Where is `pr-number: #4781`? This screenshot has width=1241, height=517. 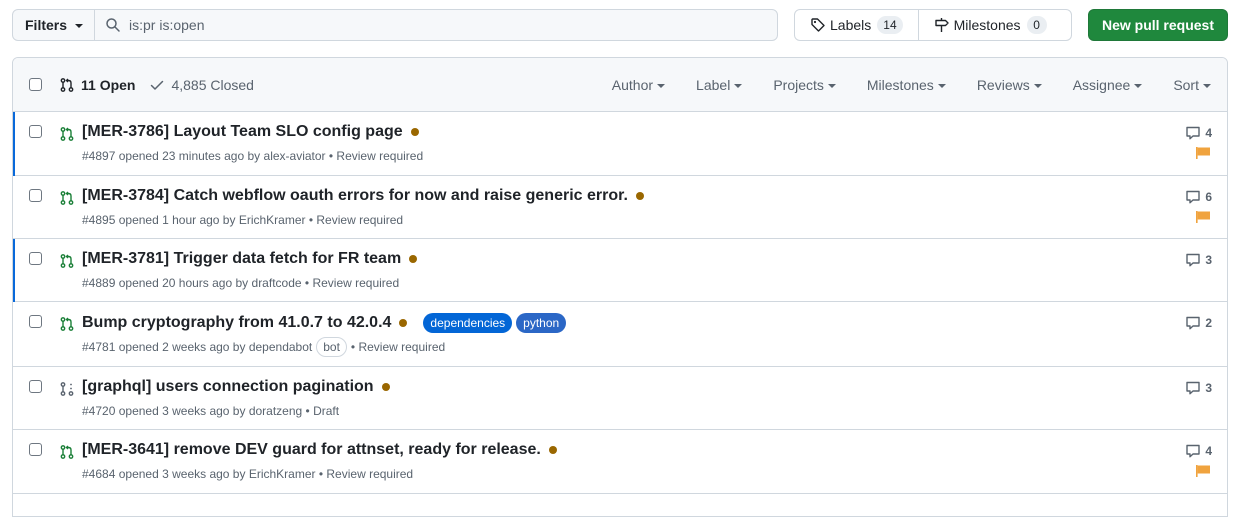 pr-number: #4781 is located at coordinates (99, 347).